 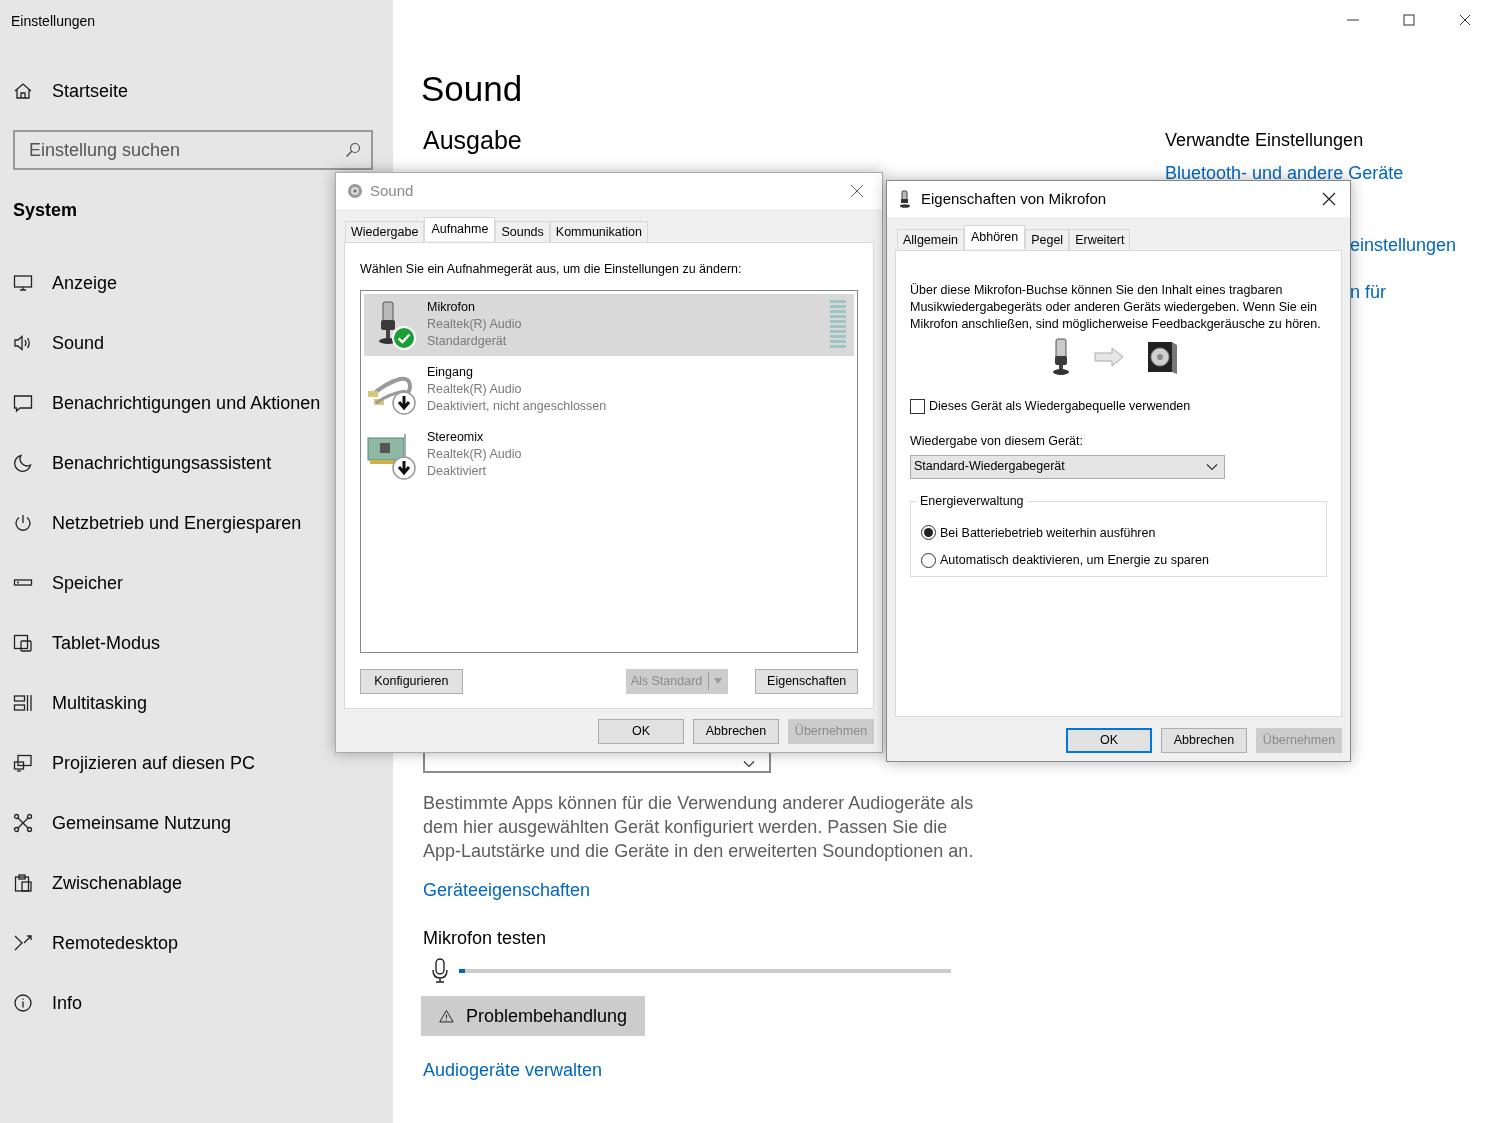 What do you see at coordinates (455, 438) in the screenshot?
I see `device-name: Stereomix` at bounding box center [455, 438].